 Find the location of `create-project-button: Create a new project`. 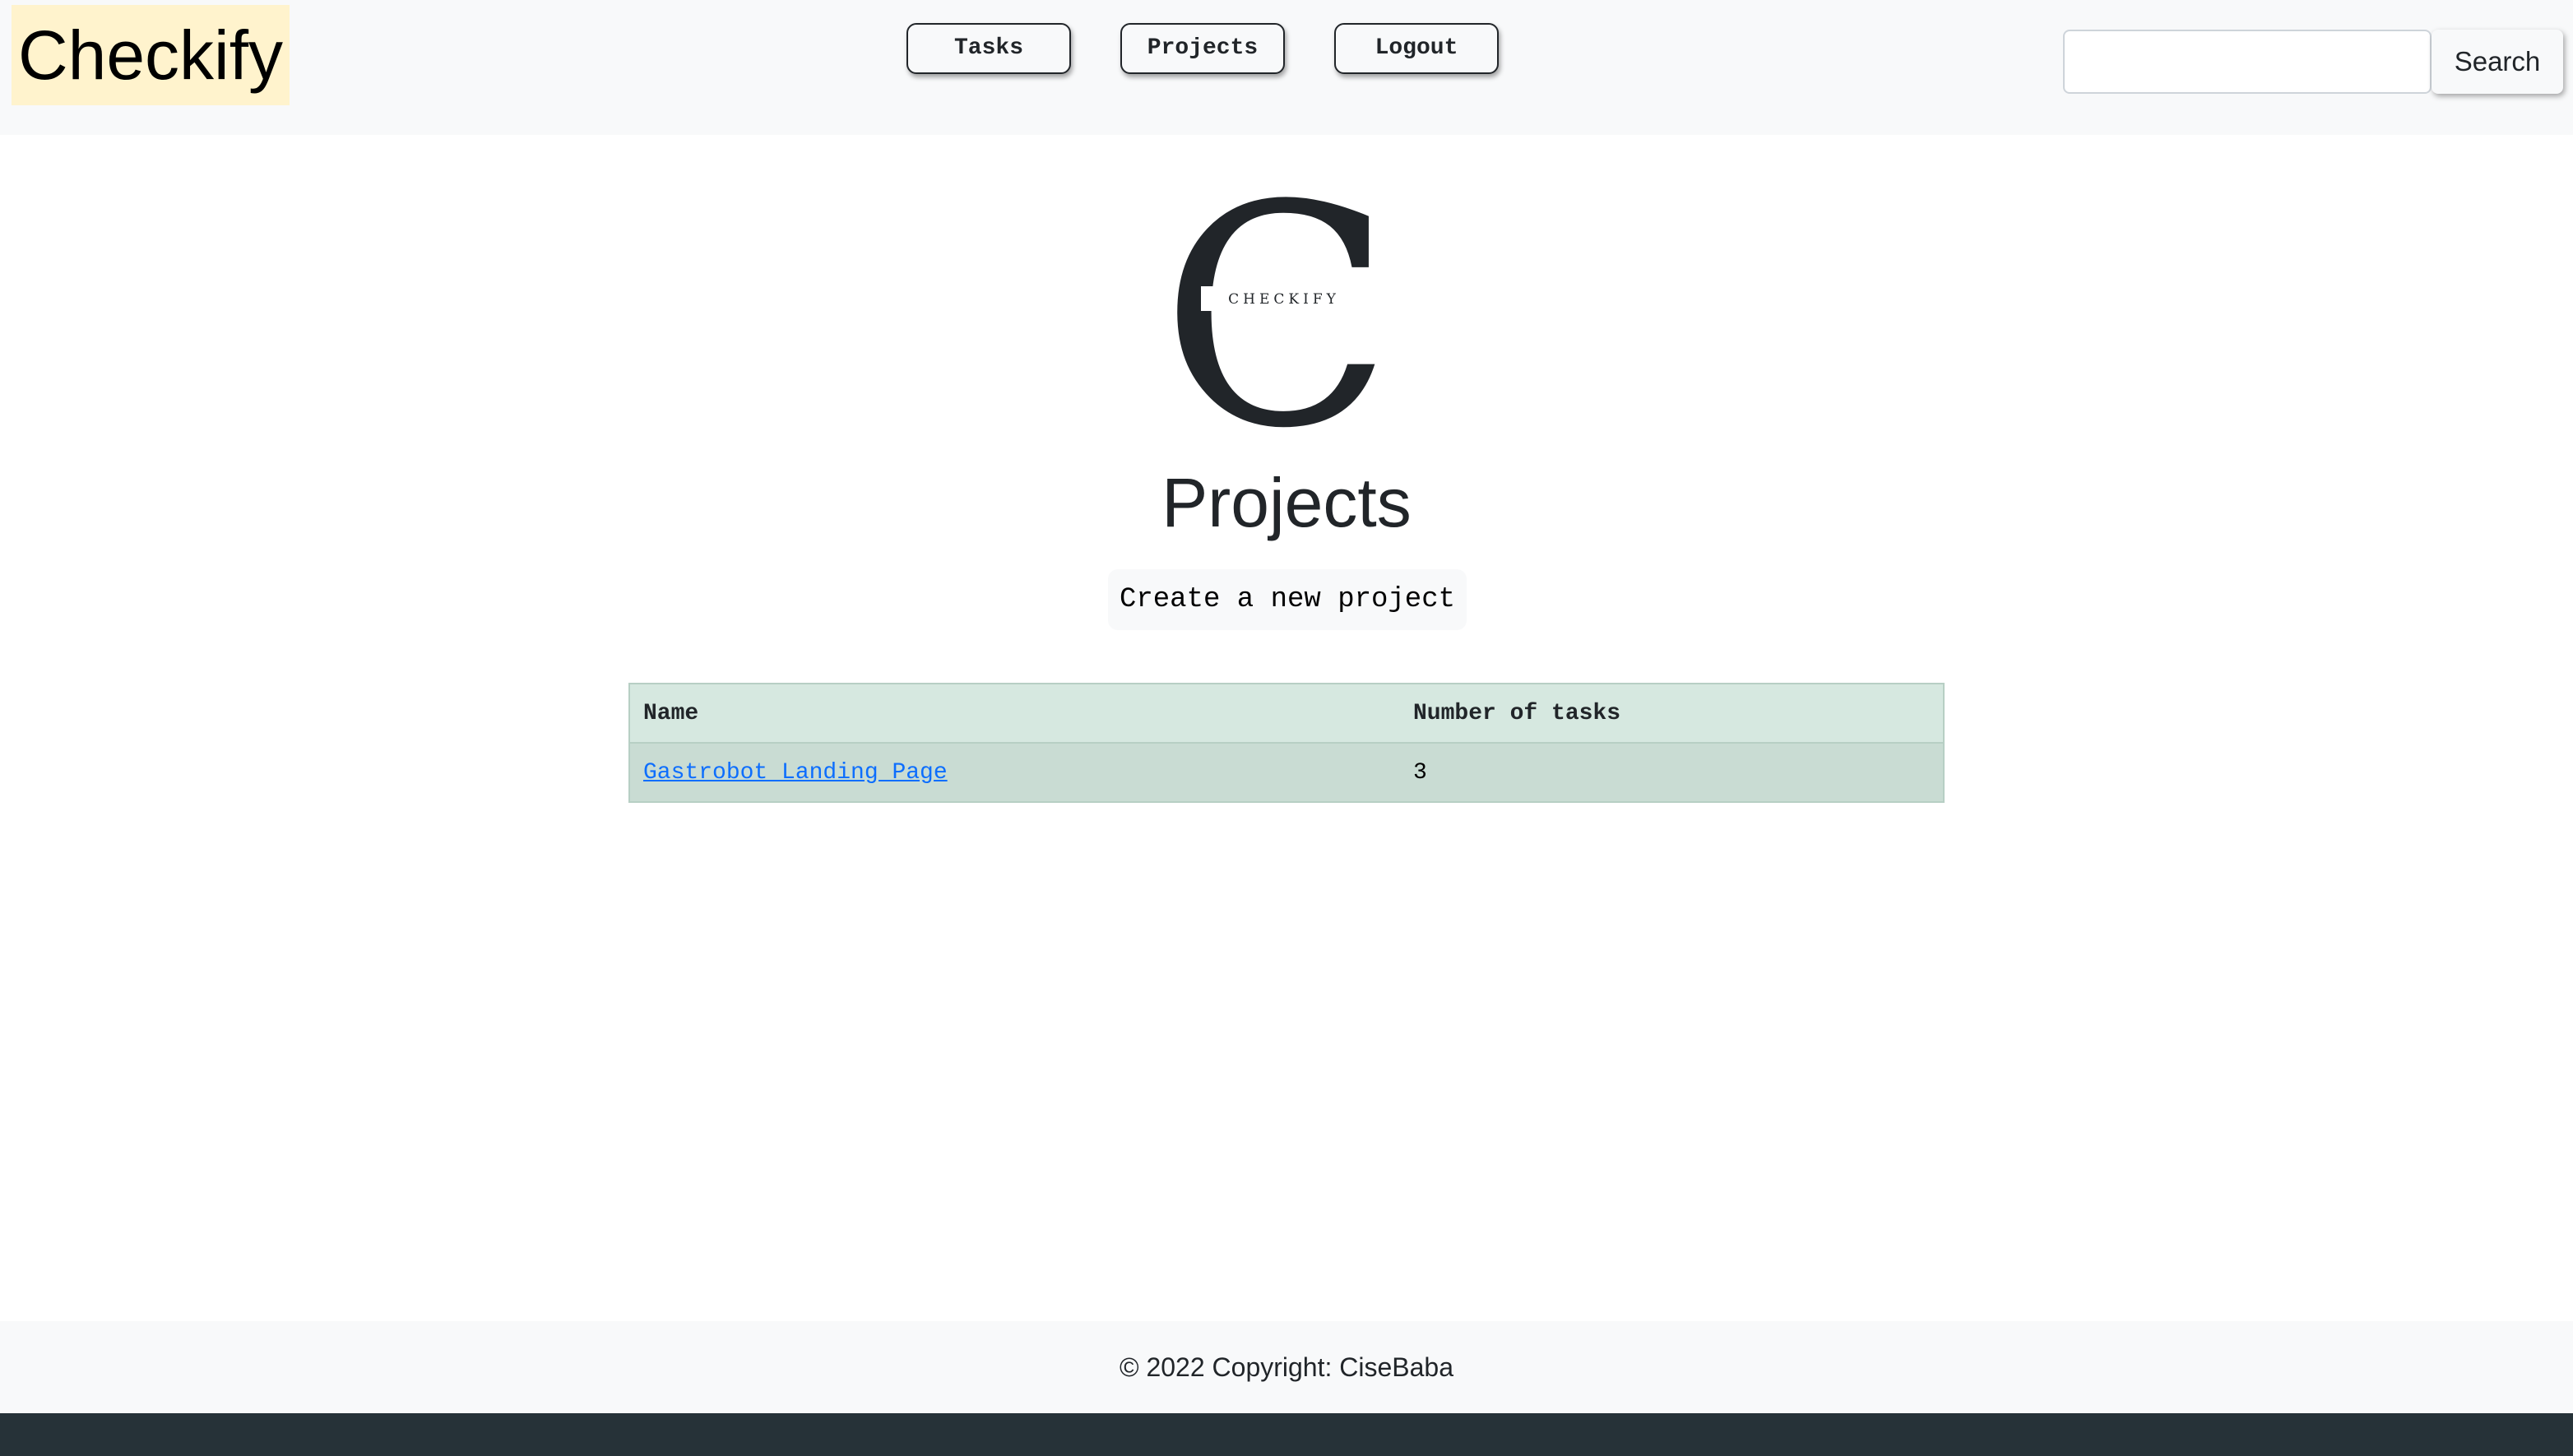

create-project-button: Create a new project is located at coordinates (1287, 599).